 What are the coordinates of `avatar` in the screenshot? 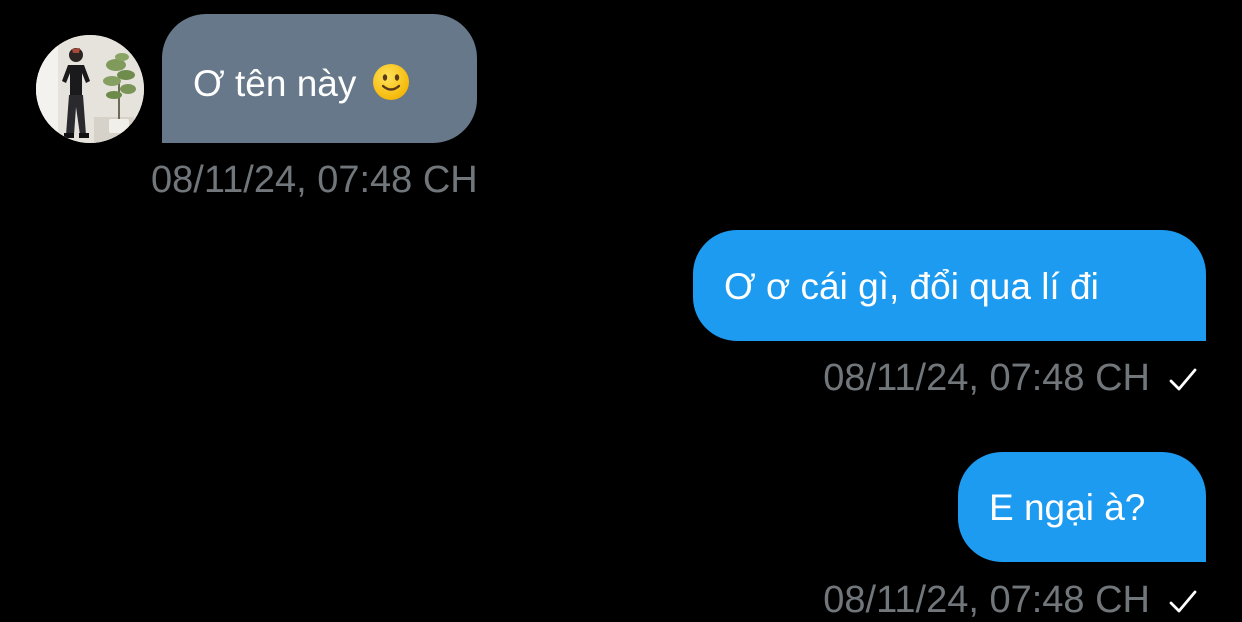 It's located at (90, 89).